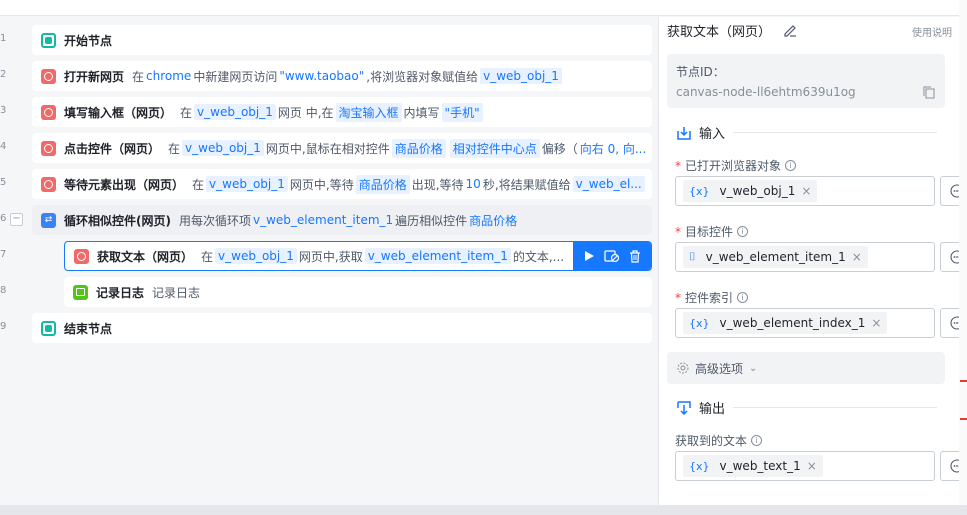 The height and width of the screenshot is (515, 967). What do you see at coordinates (932, 31) in the screenshot?
I see `help-link: 使用说明` at bounding box center [932, 31].